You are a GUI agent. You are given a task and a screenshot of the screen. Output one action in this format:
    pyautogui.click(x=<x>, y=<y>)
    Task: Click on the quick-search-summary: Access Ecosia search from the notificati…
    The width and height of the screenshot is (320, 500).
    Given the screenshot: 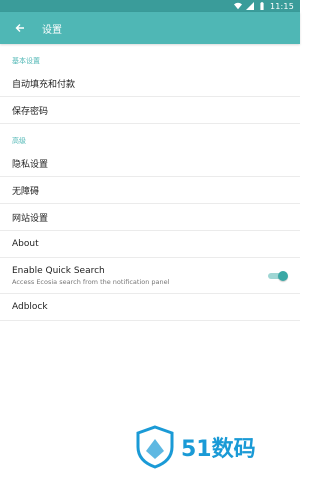 What is the action you would take?
    pyautogui.click(x=91, y=281)
    